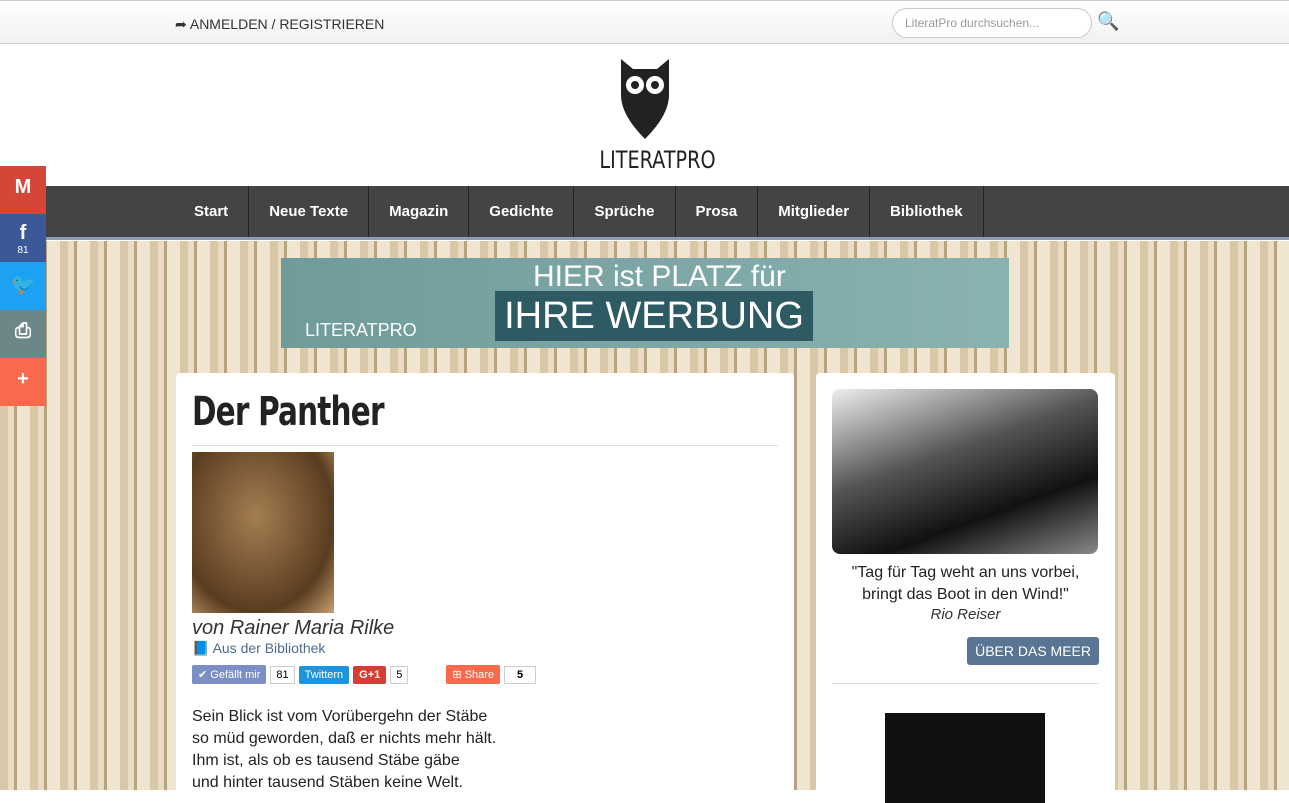 The image size is (1289, 803). I want to click on facebook-like-button: ✔ Gefällt mir, so click(229, 674).